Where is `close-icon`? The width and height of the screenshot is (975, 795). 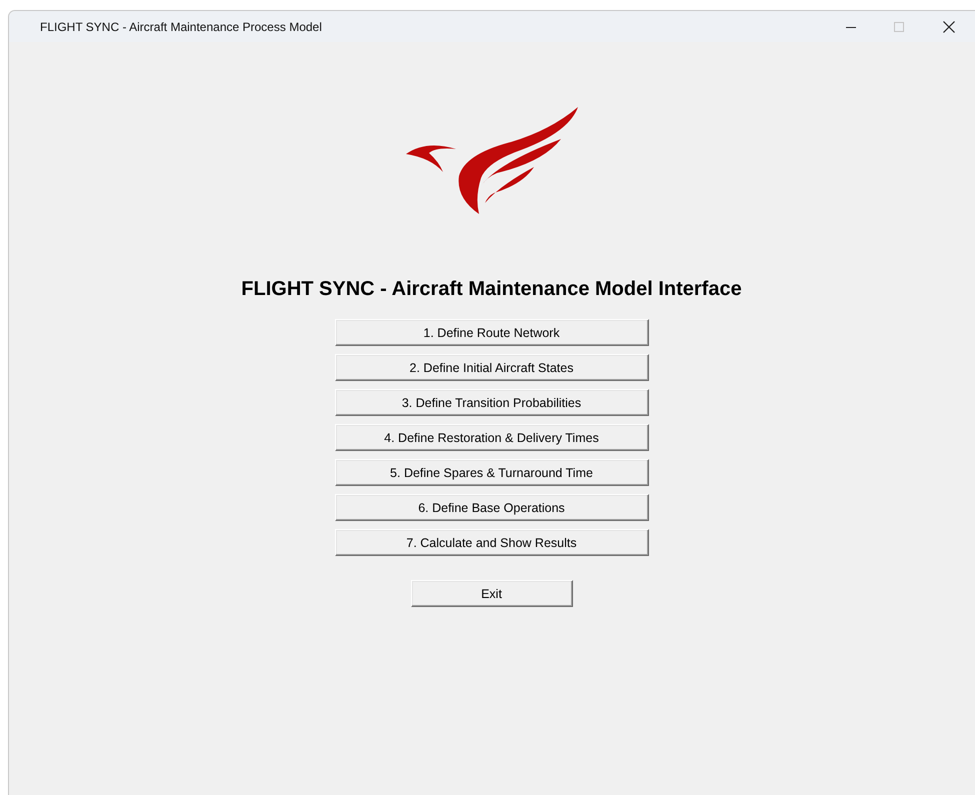
close-icon is located at coordinates (949, 27).